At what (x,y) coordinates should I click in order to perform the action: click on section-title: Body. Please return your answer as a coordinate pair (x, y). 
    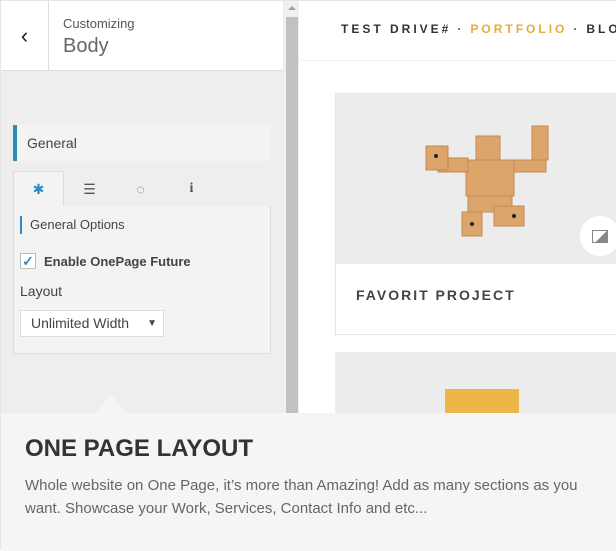
    Looking at the image, I should click on (86, 46).